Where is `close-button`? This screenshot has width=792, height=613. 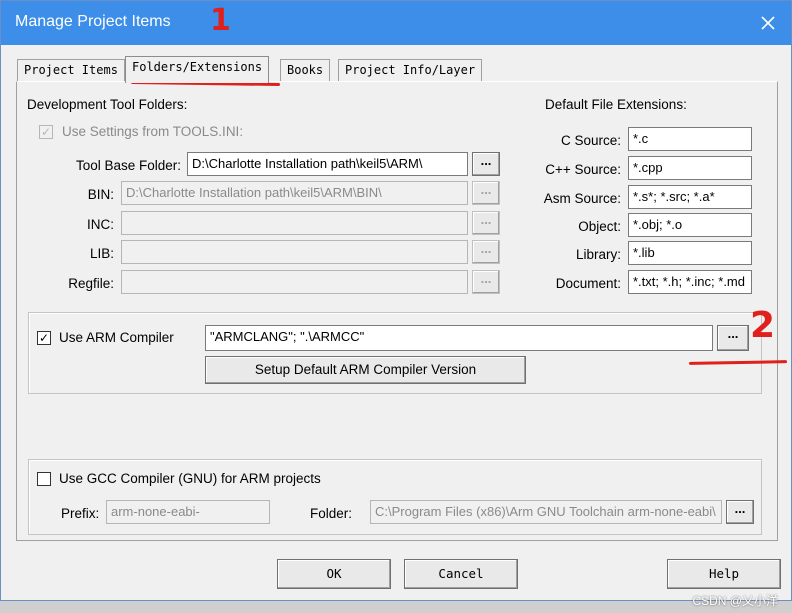 close-button is located at coordinates (768, 23).